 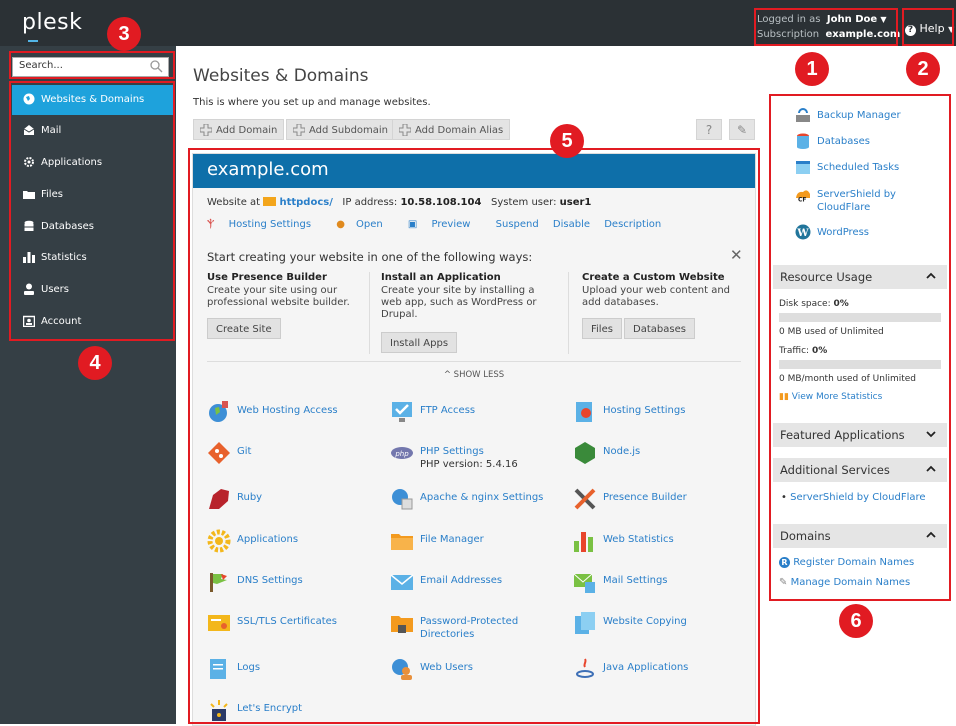 What do you see at coordinates (92, 211) in the screenshot?
I see `annotation-box-navigation` at bounding box center [92, 211].